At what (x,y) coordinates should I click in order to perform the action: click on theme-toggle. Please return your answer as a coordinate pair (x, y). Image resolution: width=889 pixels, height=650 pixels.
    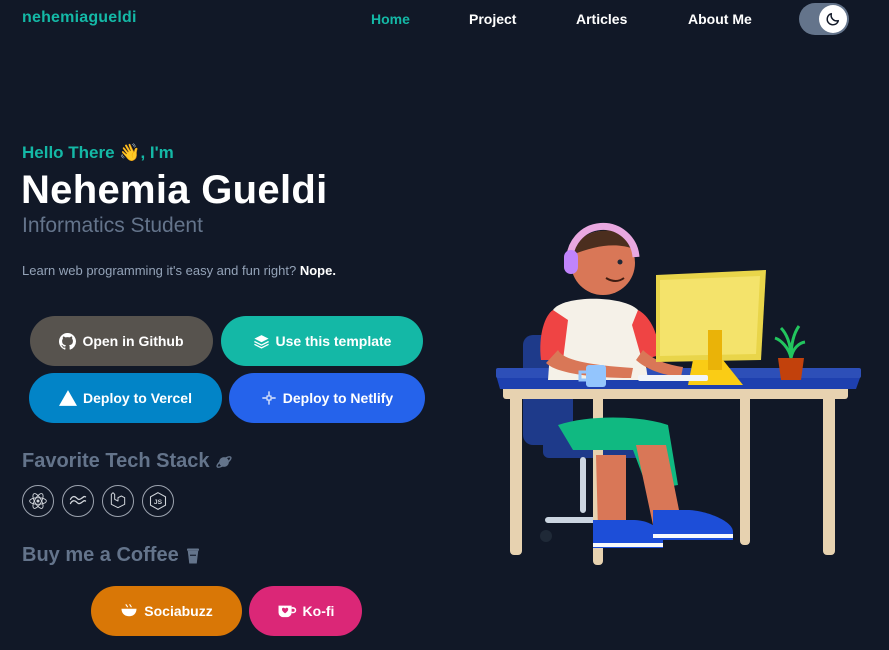
    Looking at the image, I should click on (824, 19).